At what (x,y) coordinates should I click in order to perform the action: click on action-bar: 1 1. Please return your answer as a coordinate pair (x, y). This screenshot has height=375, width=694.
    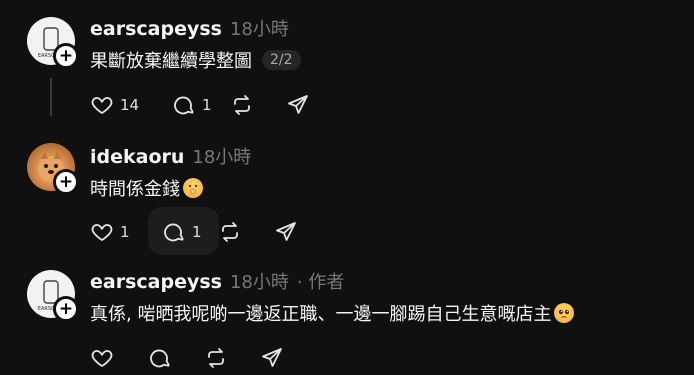
    Looking at the image, I should click on (194, 232).